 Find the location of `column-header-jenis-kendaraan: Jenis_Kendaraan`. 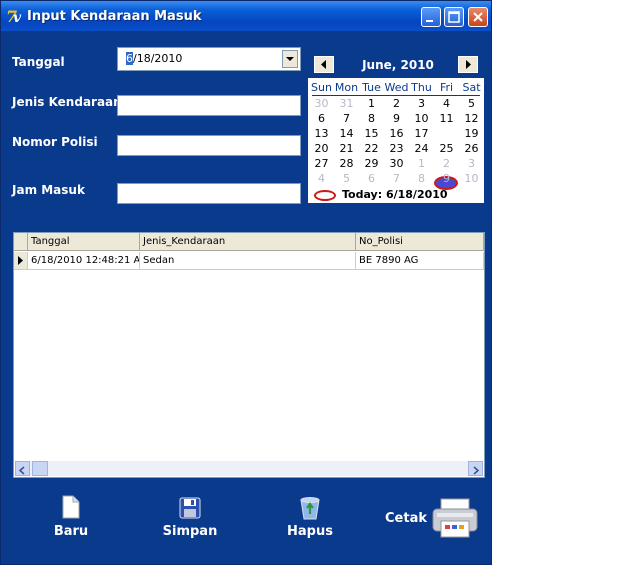

column-header-jenis-kendaraan: Jenis_Kendaraan is located at coordinates (248, 242).